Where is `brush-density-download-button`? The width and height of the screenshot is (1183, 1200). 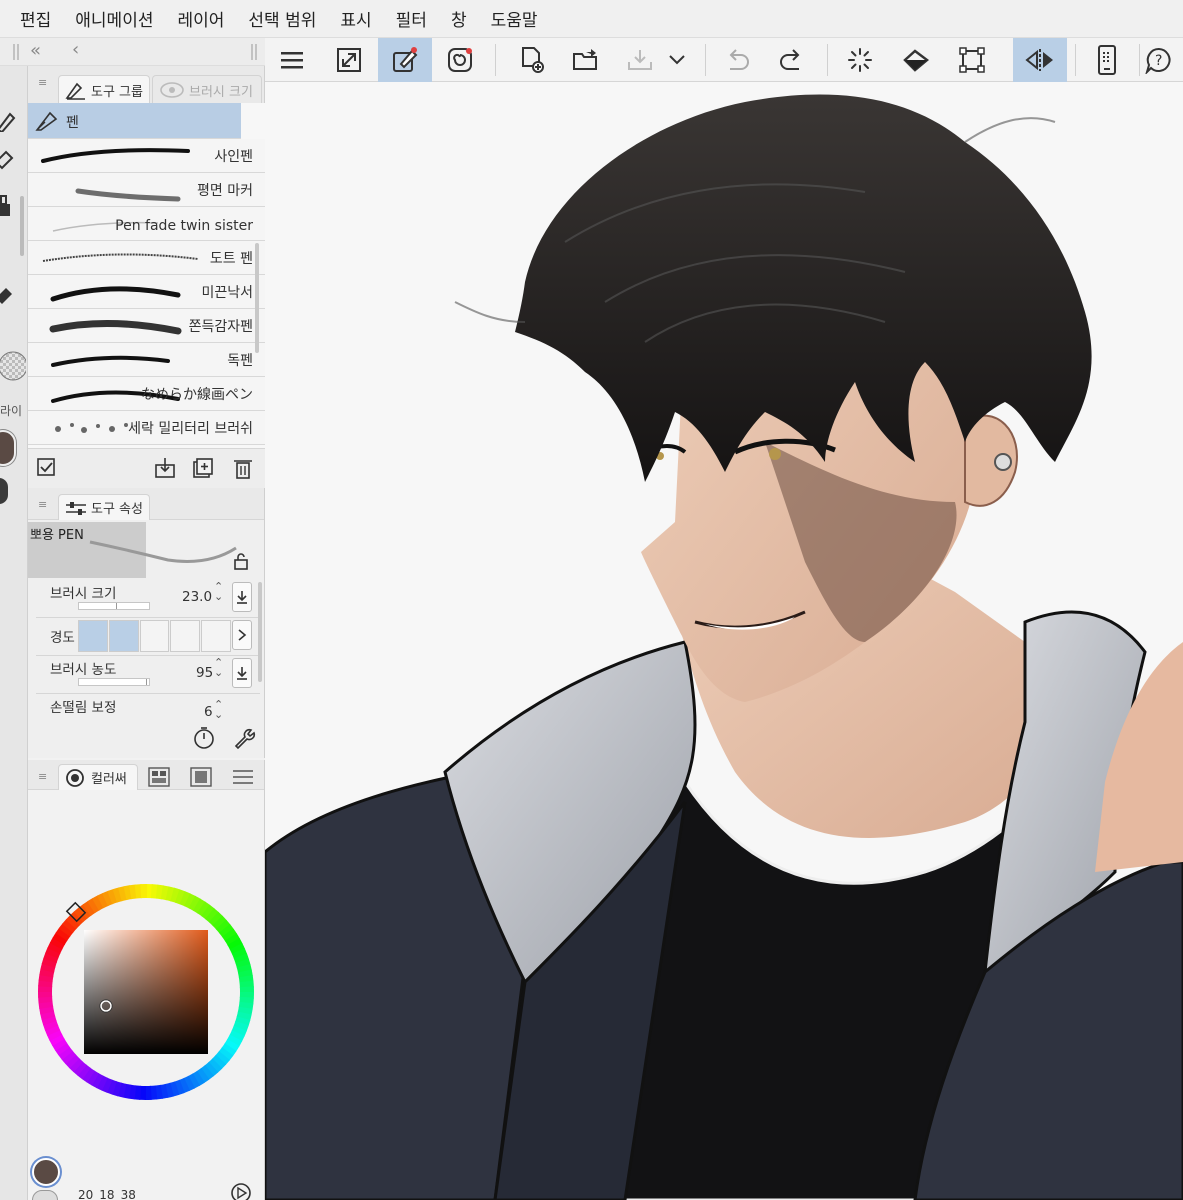
brush-density-download-button is located at coordinates (242, 673).